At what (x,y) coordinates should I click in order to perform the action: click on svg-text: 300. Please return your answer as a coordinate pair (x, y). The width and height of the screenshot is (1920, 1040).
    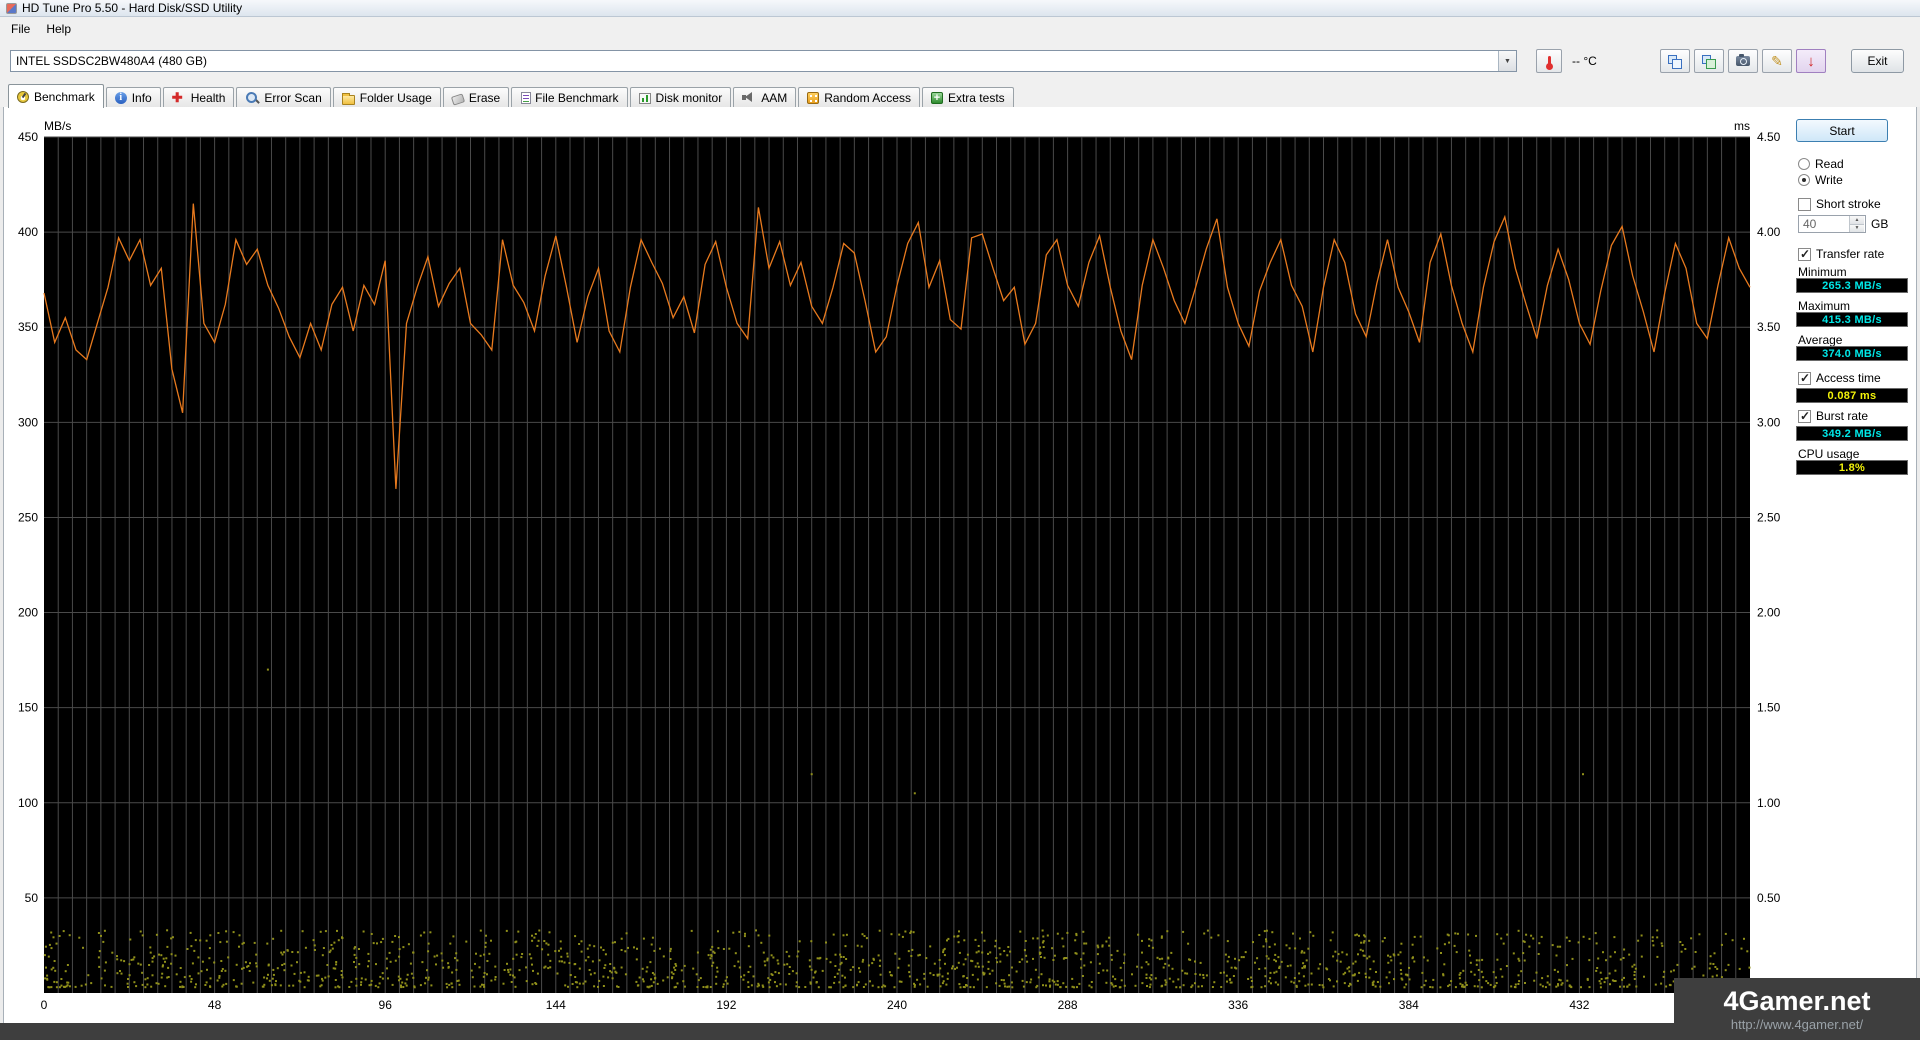
    Looking at the image, I should click on (28, 422).